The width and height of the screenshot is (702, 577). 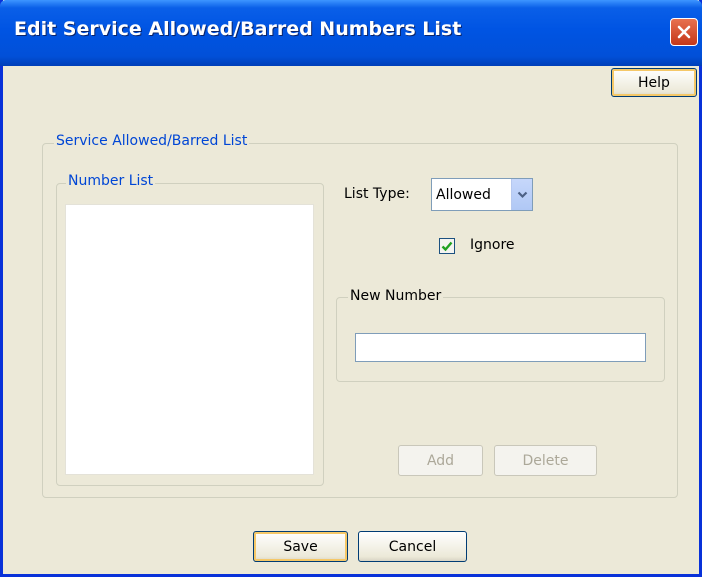 I want to click on ignore-label: Ignore, so click(x=492, y=245).